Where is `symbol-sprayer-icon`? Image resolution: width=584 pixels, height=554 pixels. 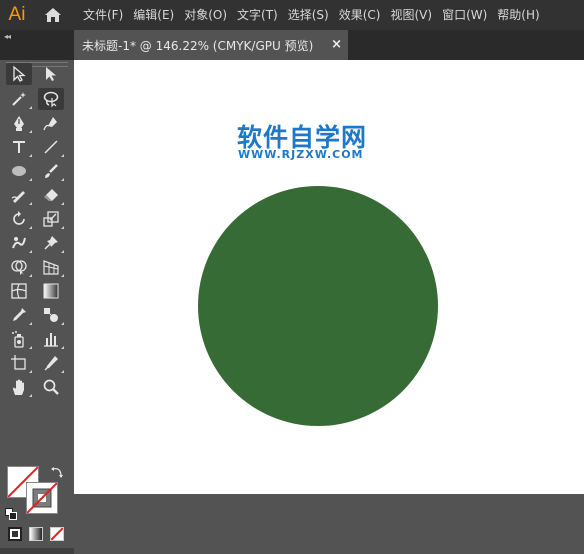 symbol-sprayer-icon is located at coordinates (19, 339).